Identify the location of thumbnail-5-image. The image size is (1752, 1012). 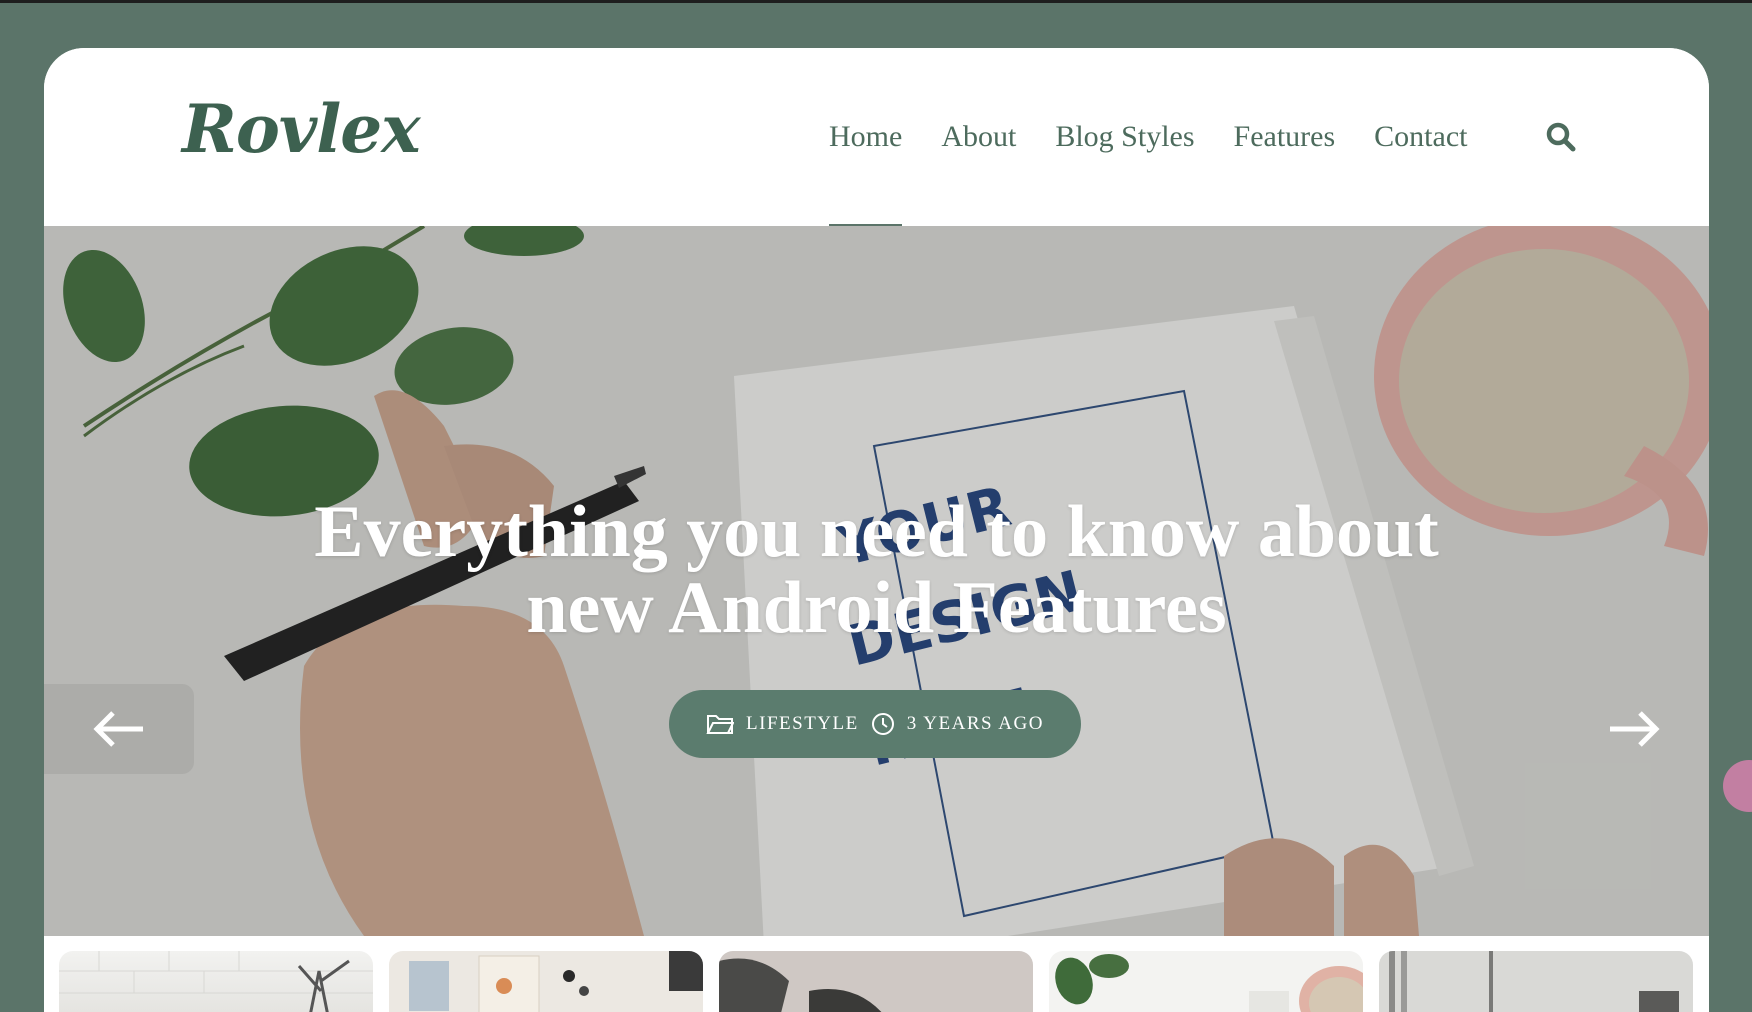
(1534, 981).